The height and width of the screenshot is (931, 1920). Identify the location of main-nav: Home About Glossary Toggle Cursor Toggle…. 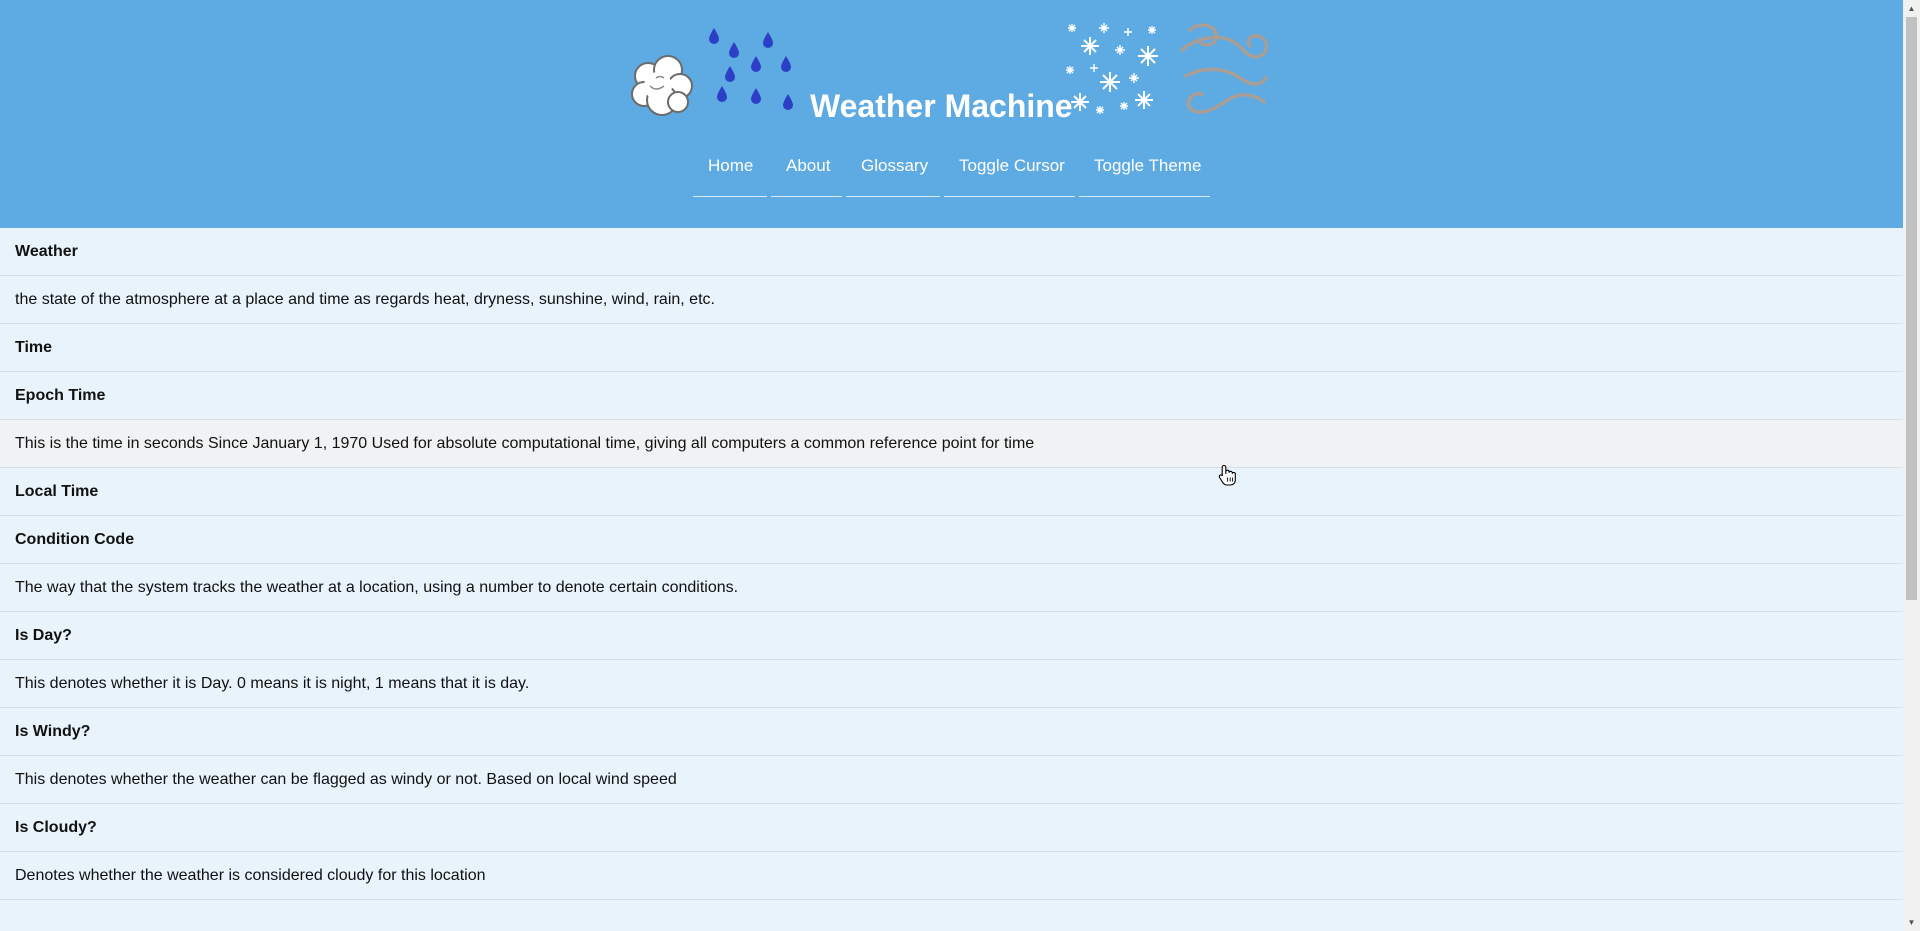
(951, 173).